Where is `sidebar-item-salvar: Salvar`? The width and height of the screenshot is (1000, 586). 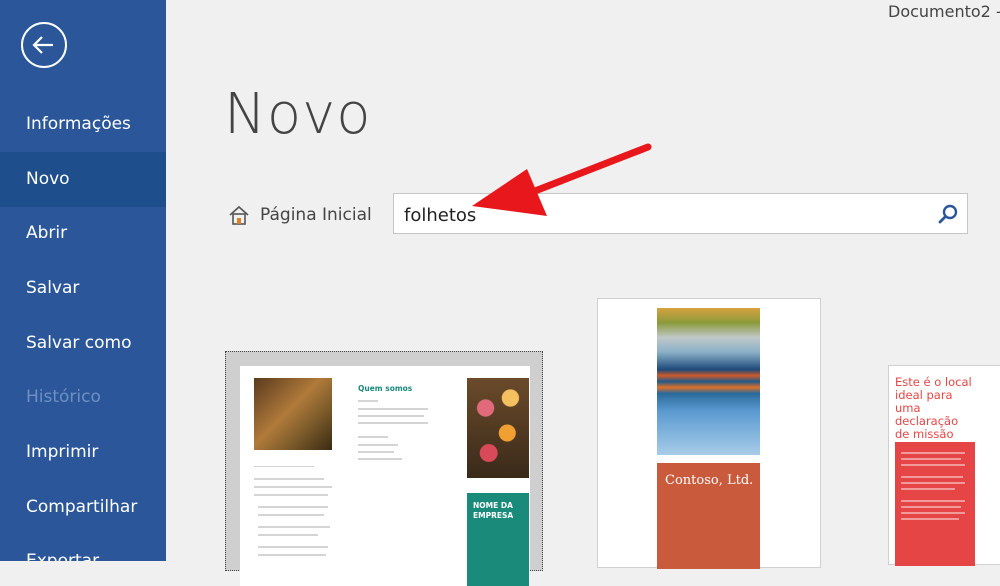 sidebar-item-salvar: Salvar is located at coordinates (83, 288).